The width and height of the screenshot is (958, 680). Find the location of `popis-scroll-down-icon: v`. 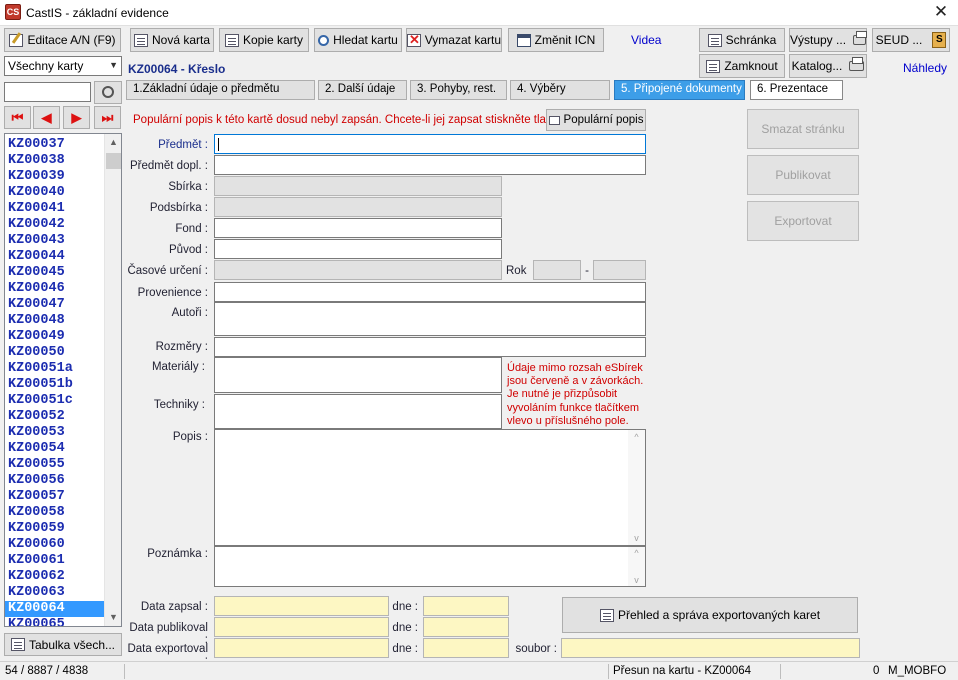

popis-scroll-down-icon: v is located at coordinates (636, 538).